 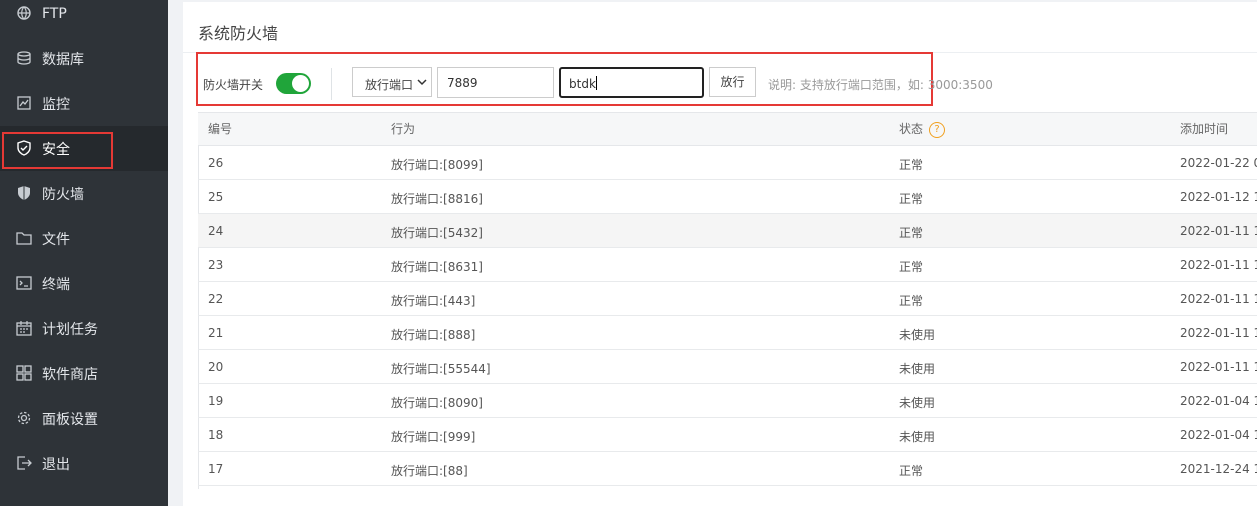 I want to click on text-caret, so click(x=596, y=83).